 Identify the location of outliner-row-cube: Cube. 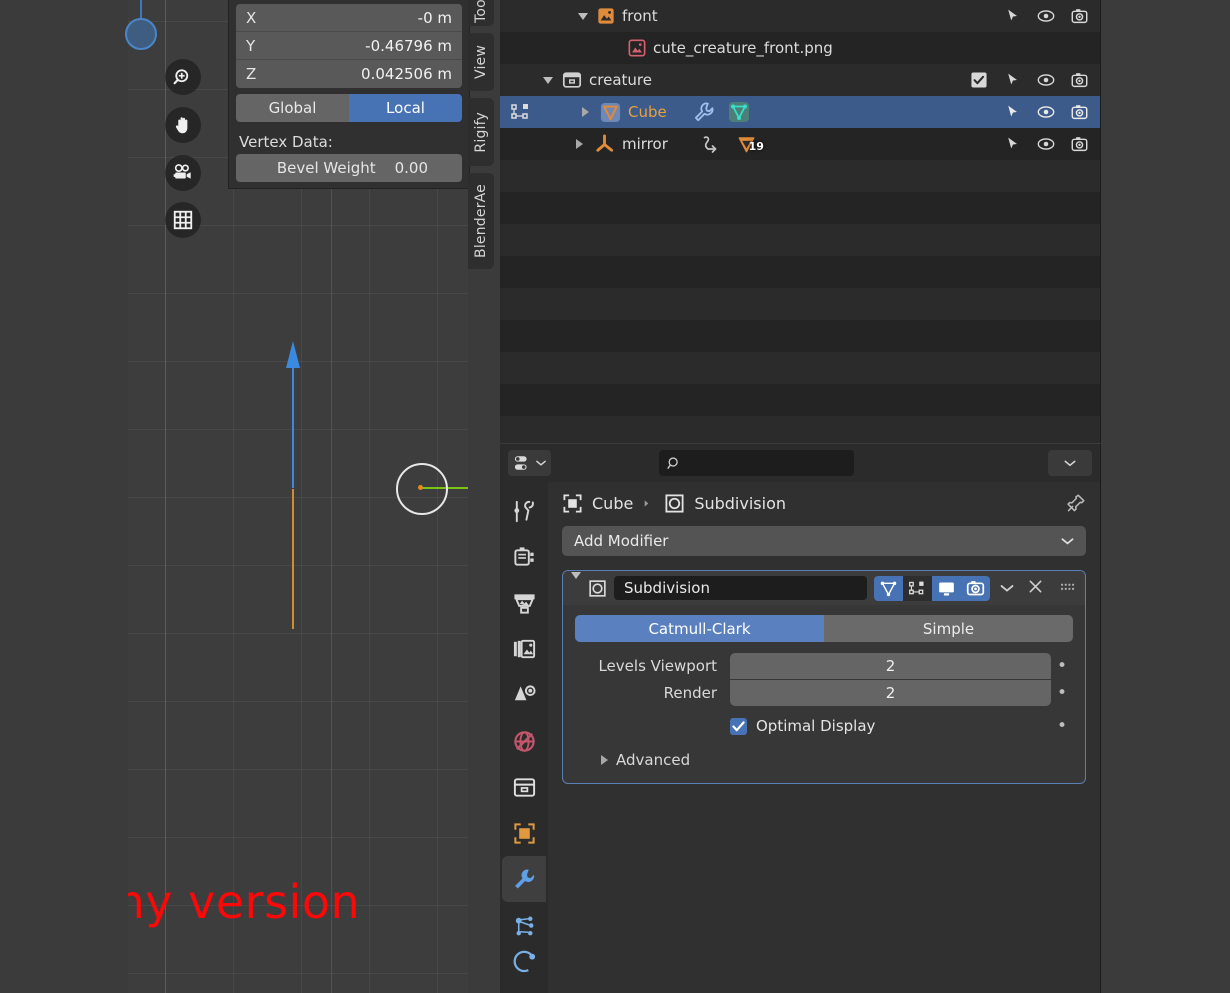
(800, 112).